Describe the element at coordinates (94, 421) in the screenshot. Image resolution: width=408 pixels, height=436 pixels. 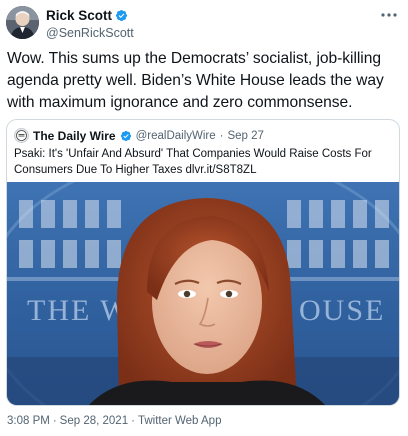
I see `tweet-date: Sep 28, 2021` at that location.